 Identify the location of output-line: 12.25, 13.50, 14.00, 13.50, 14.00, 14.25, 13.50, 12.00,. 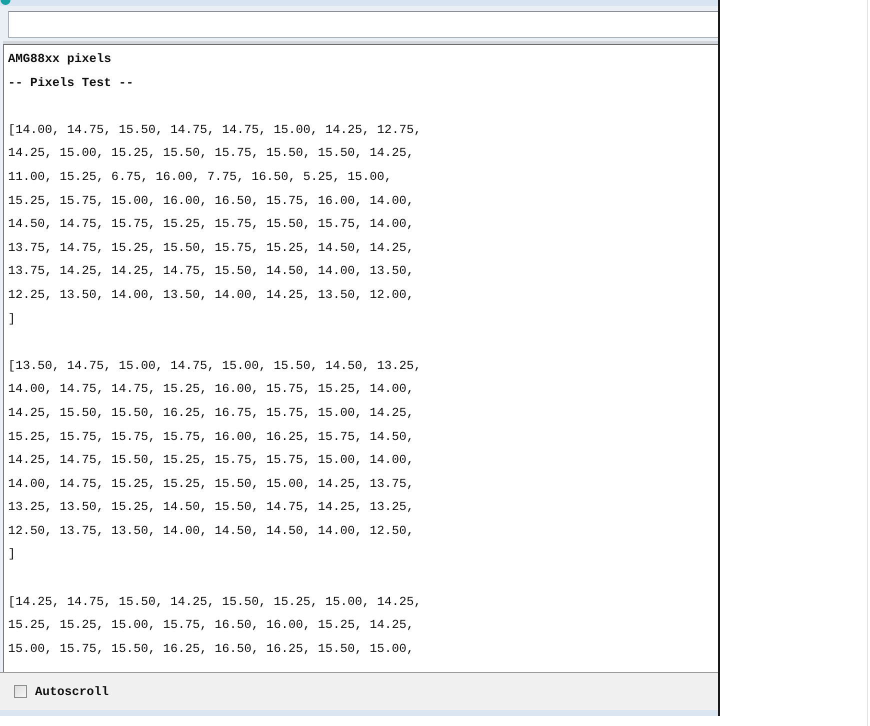
(211, 295).